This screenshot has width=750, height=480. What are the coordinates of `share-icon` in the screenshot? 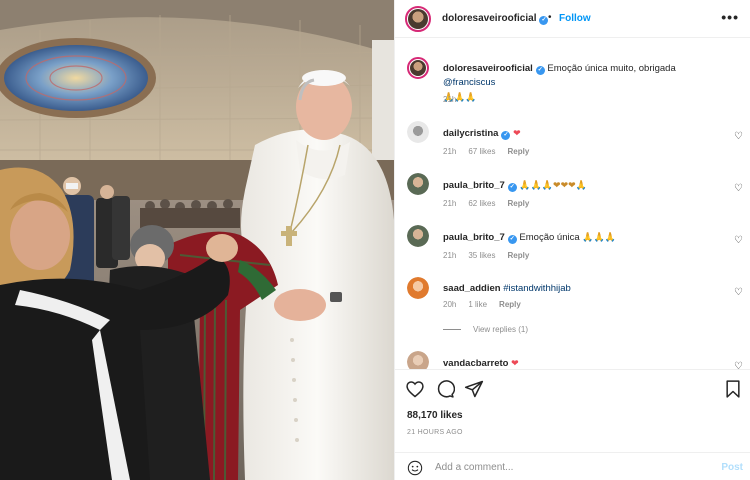 It's located at (474, 389).